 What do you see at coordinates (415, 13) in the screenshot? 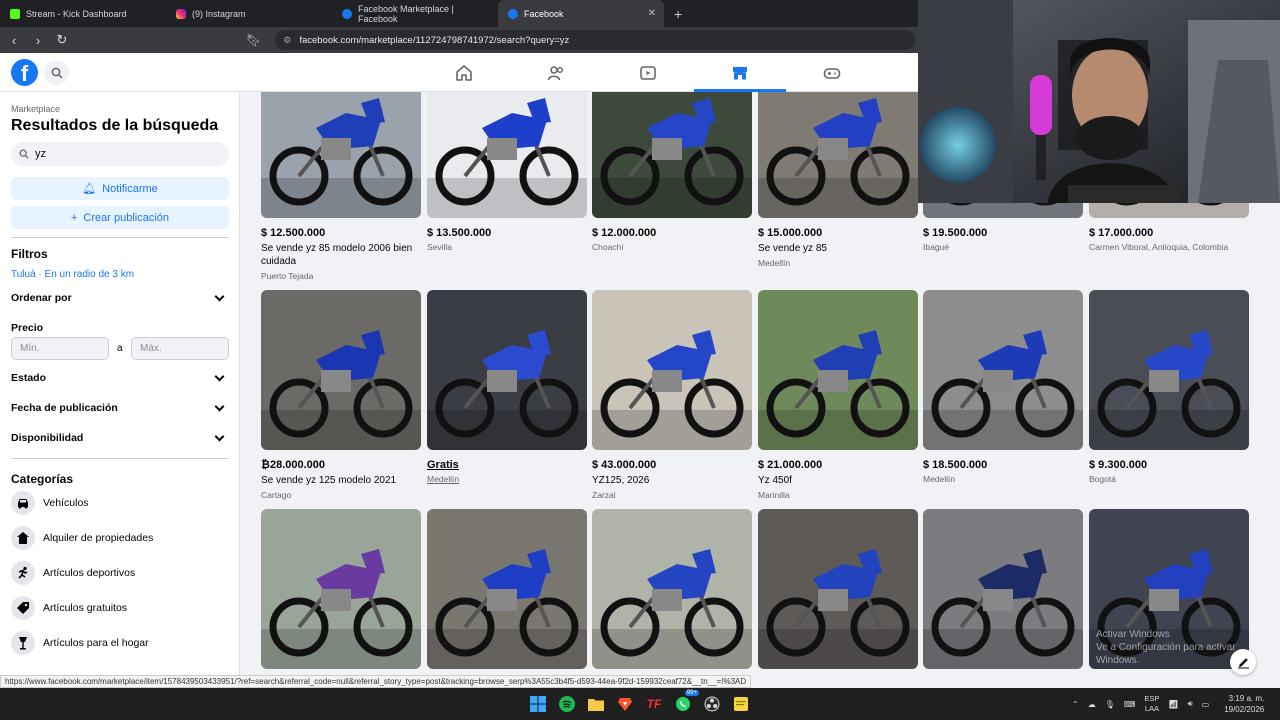
I see `tab-marketplace: Facebook Marketplace | Facebook` at bounding box center [415, 13].